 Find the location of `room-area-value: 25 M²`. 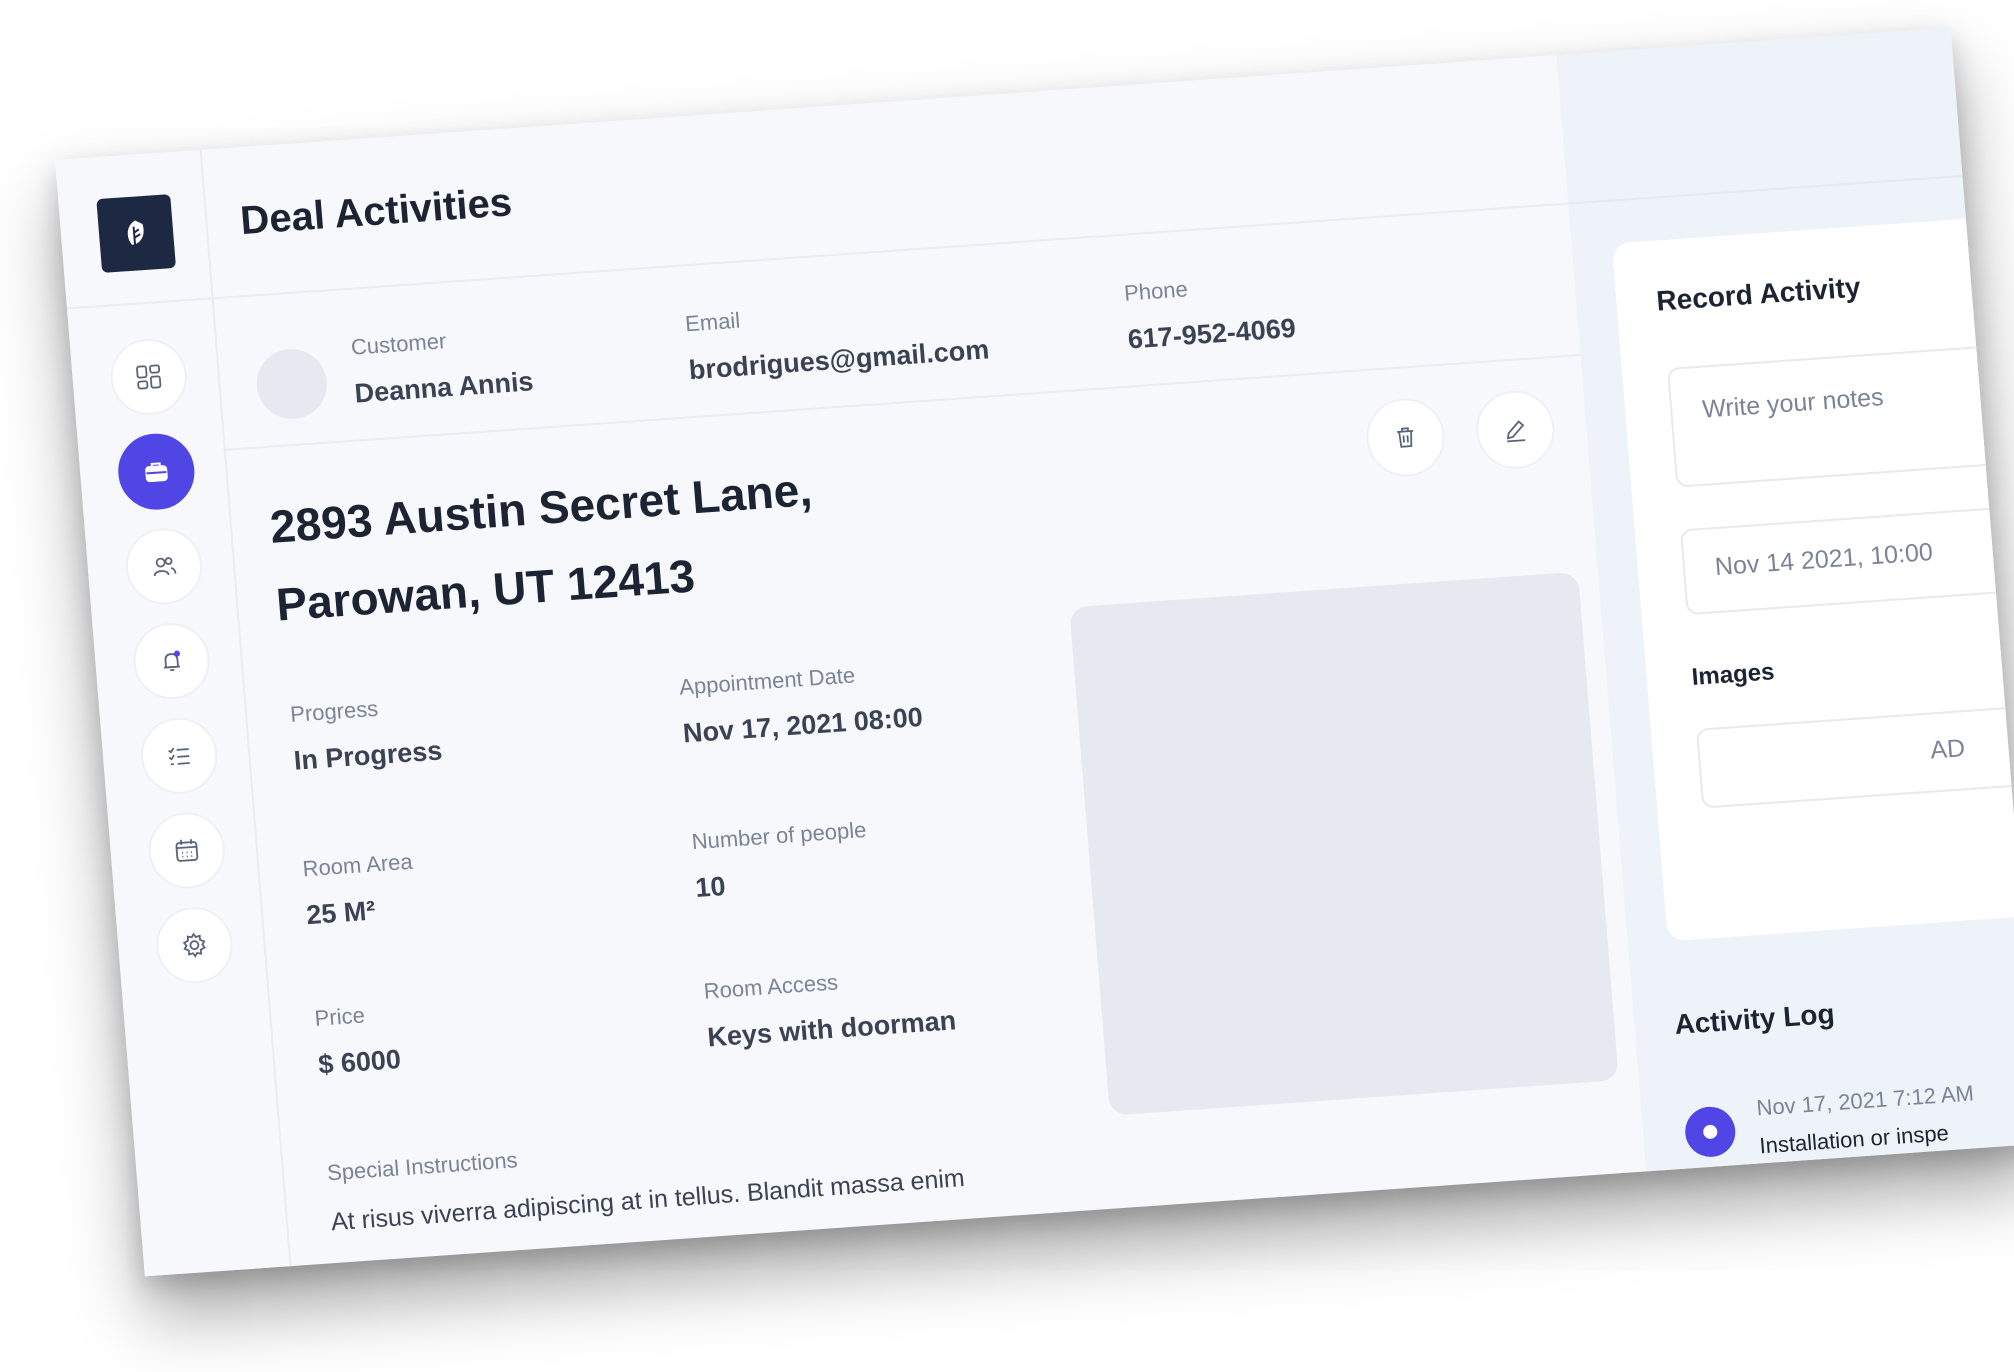

room-area-value: 25 M² is located at coordinates (341, 913).